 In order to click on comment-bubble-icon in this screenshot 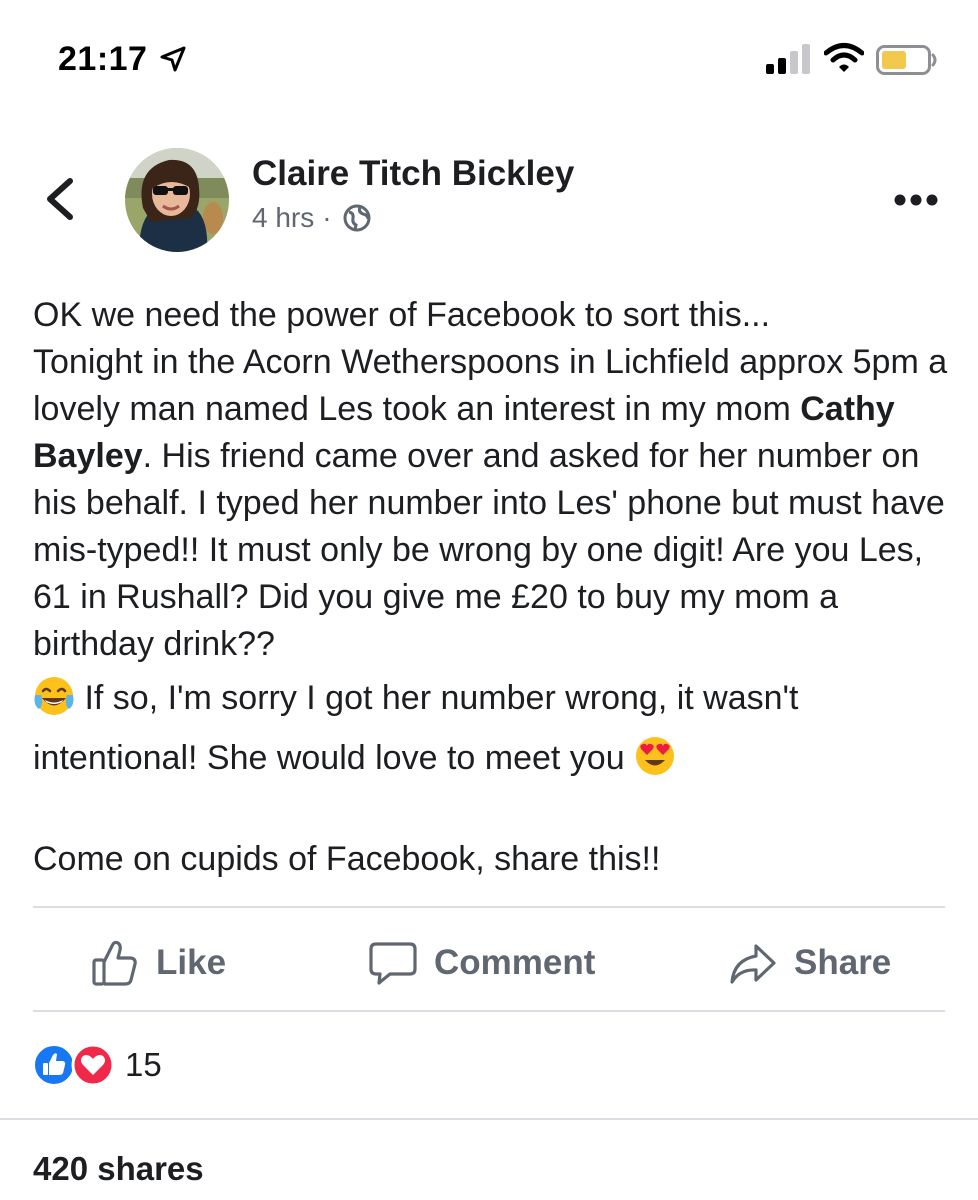, I will do `click(393, 963)`.